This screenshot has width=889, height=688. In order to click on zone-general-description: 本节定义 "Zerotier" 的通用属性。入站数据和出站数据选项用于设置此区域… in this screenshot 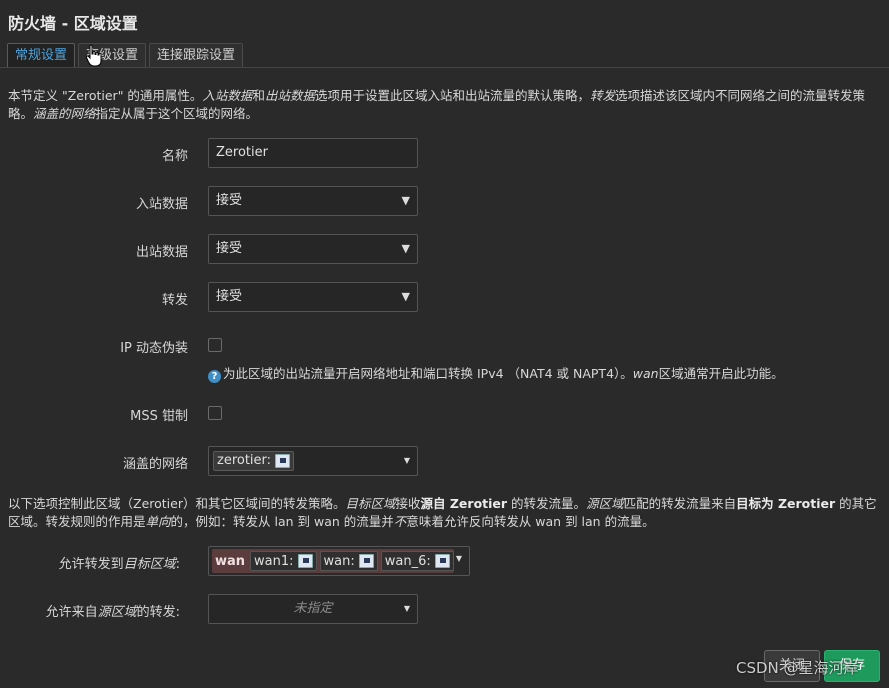, I will do `click(437, 104)`.